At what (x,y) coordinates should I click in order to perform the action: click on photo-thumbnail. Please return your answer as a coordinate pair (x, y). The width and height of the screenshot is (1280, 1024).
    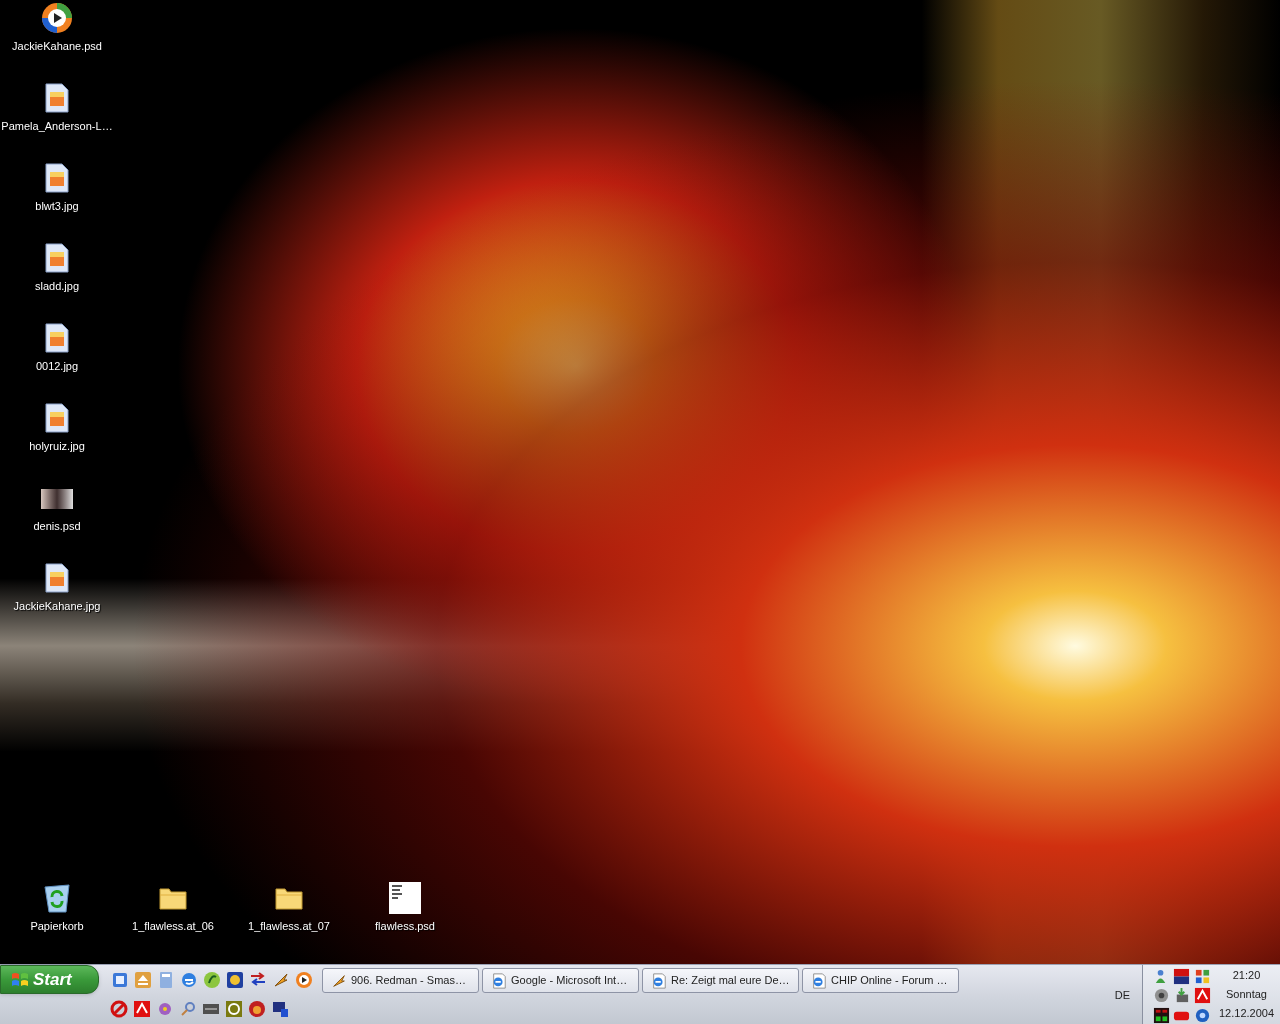
    Looking at the image, I should click on (57, 499).